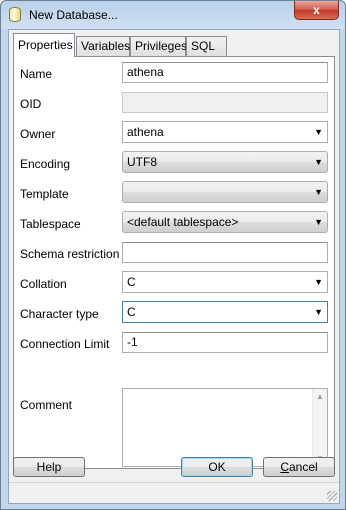  What do you see at coordinates (225, 132) in the screenshot?
I see `owner-select: athena ▼` at bounding box center [225, 132].